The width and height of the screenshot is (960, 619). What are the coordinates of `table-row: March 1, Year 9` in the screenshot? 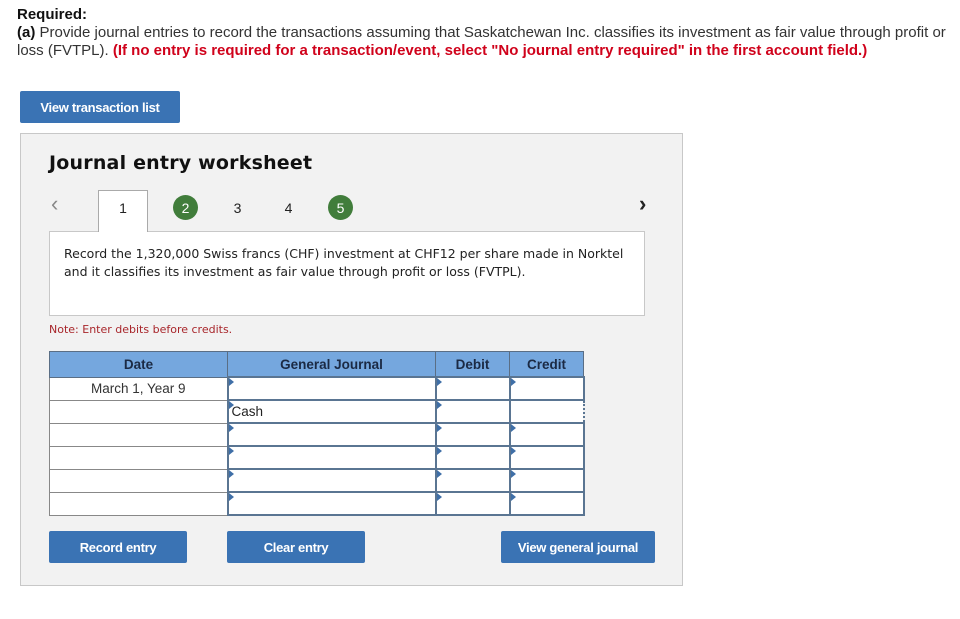 It's located at (317, 388).